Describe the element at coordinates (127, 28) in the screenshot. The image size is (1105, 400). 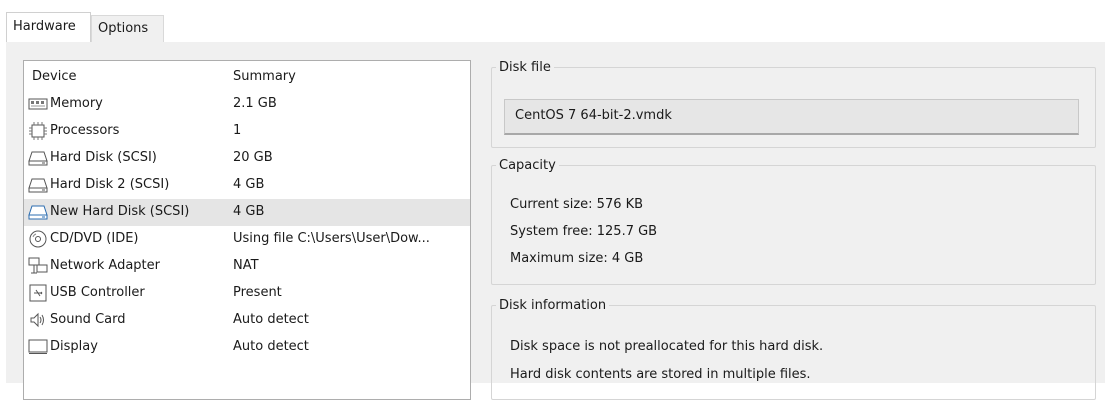
I see `tab-options: Options` at that location.